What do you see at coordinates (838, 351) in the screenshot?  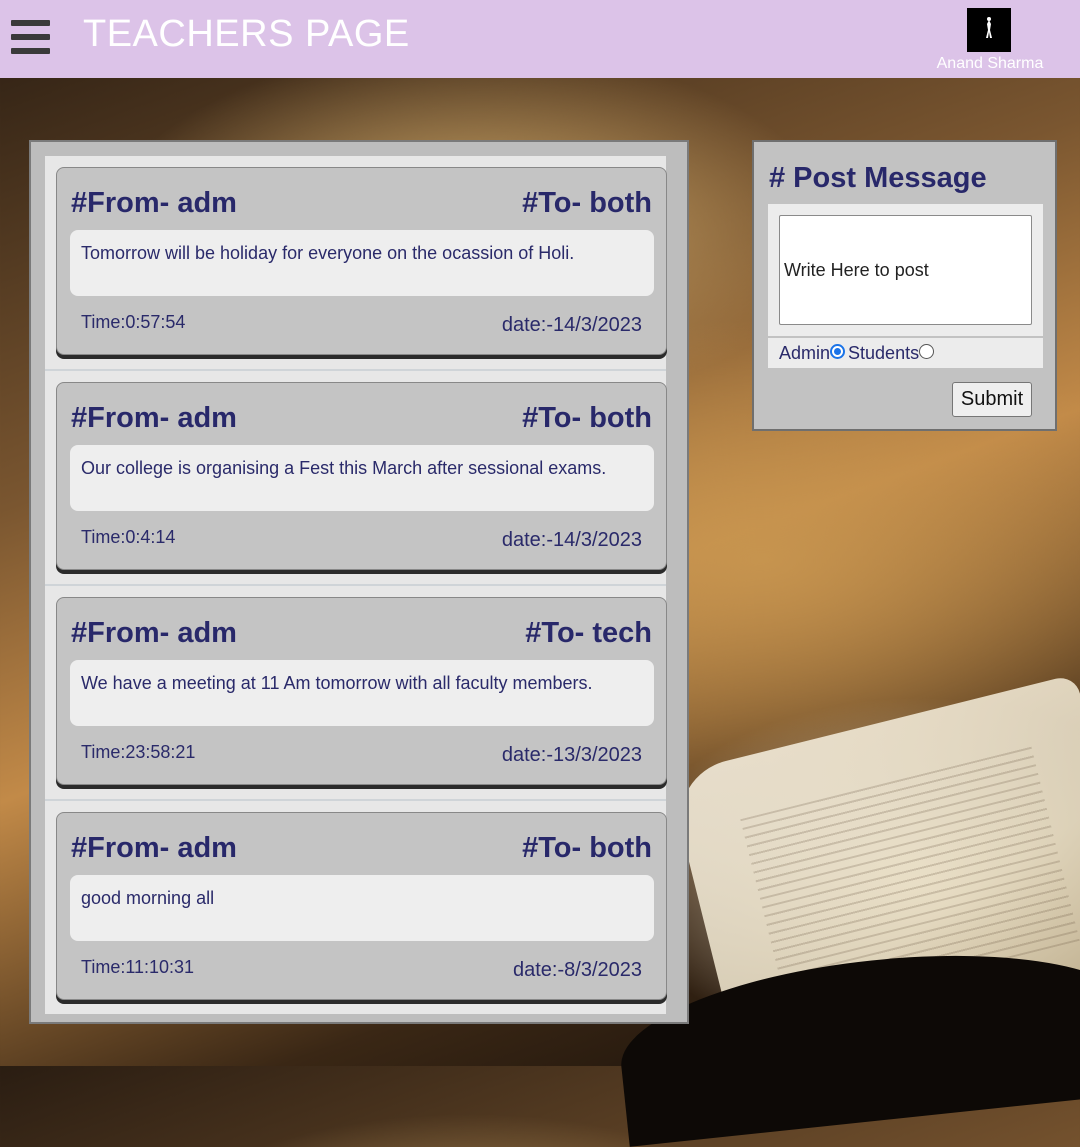 I see `admin-radio` at bounding box center [838, 351].